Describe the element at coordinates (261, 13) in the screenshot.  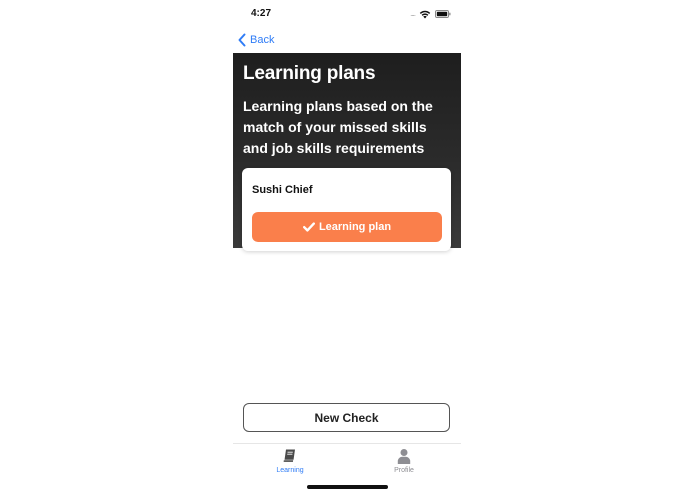
I see `status-time: 4:27` at that location.